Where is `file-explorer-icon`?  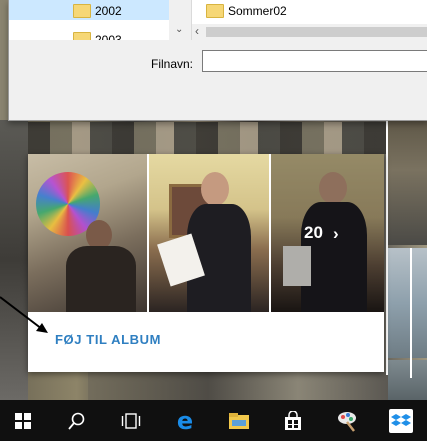
file-explorer-icon is located at coordinates (239, 420).